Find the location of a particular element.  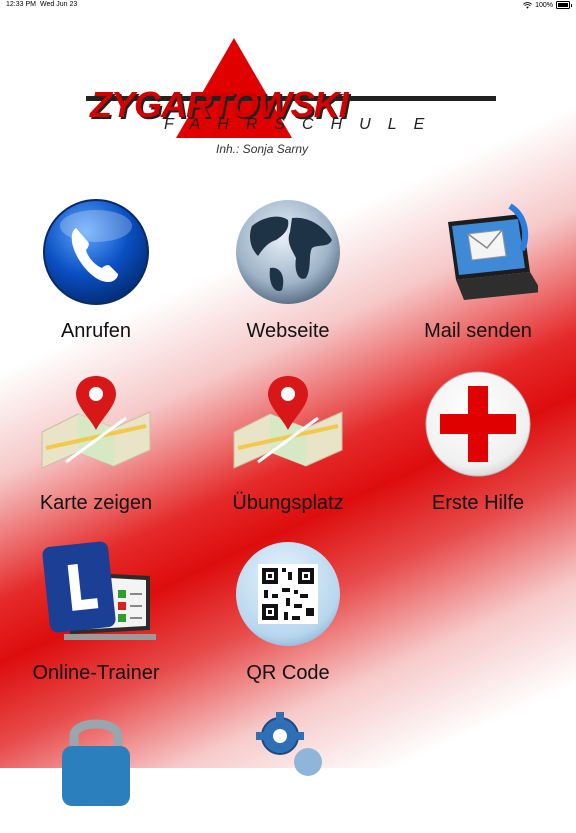

qr-code-icon is located at coordinates (288, 598).